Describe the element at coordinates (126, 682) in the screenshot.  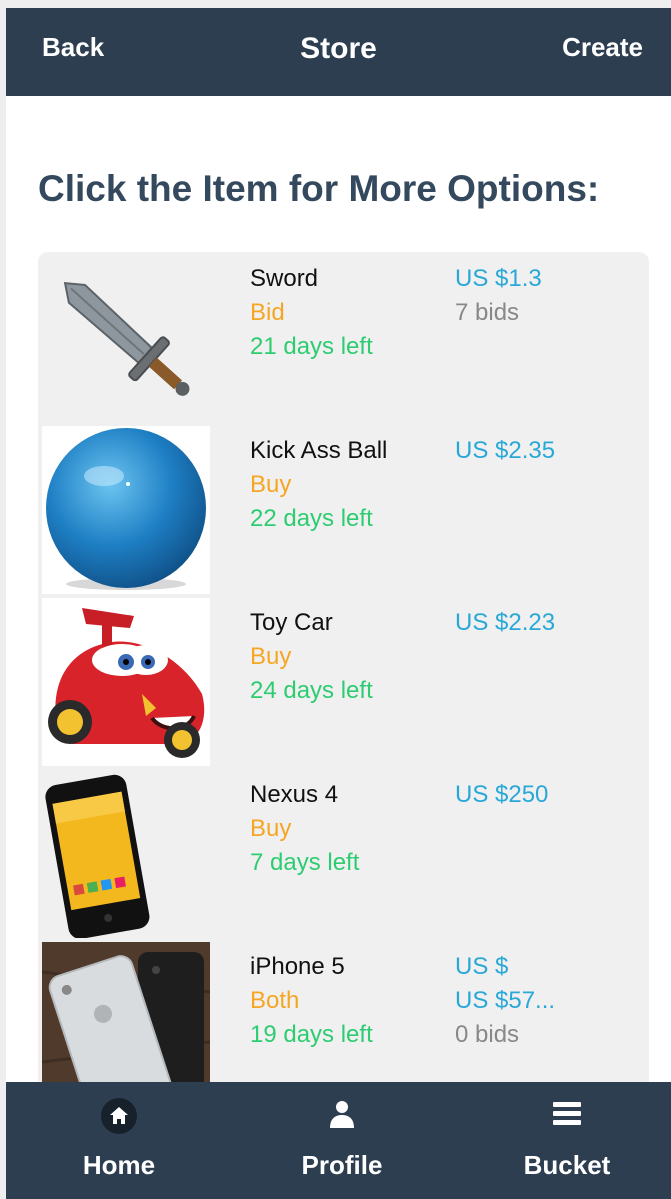
I see `toy-car-image` at that location.